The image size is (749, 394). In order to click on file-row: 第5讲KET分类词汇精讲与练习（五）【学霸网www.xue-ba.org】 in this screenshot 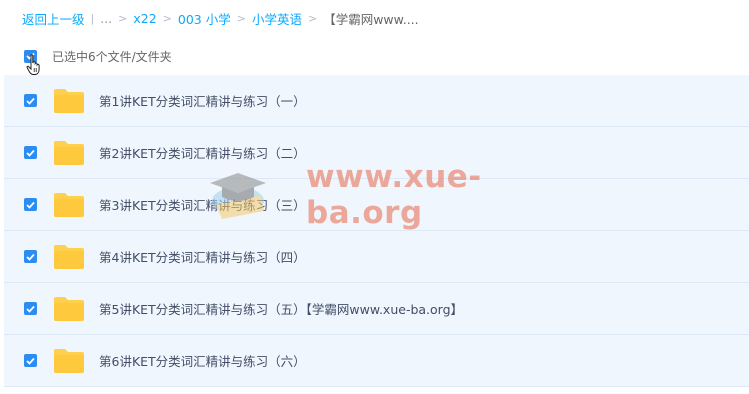, I will do `click(376, 309)`.